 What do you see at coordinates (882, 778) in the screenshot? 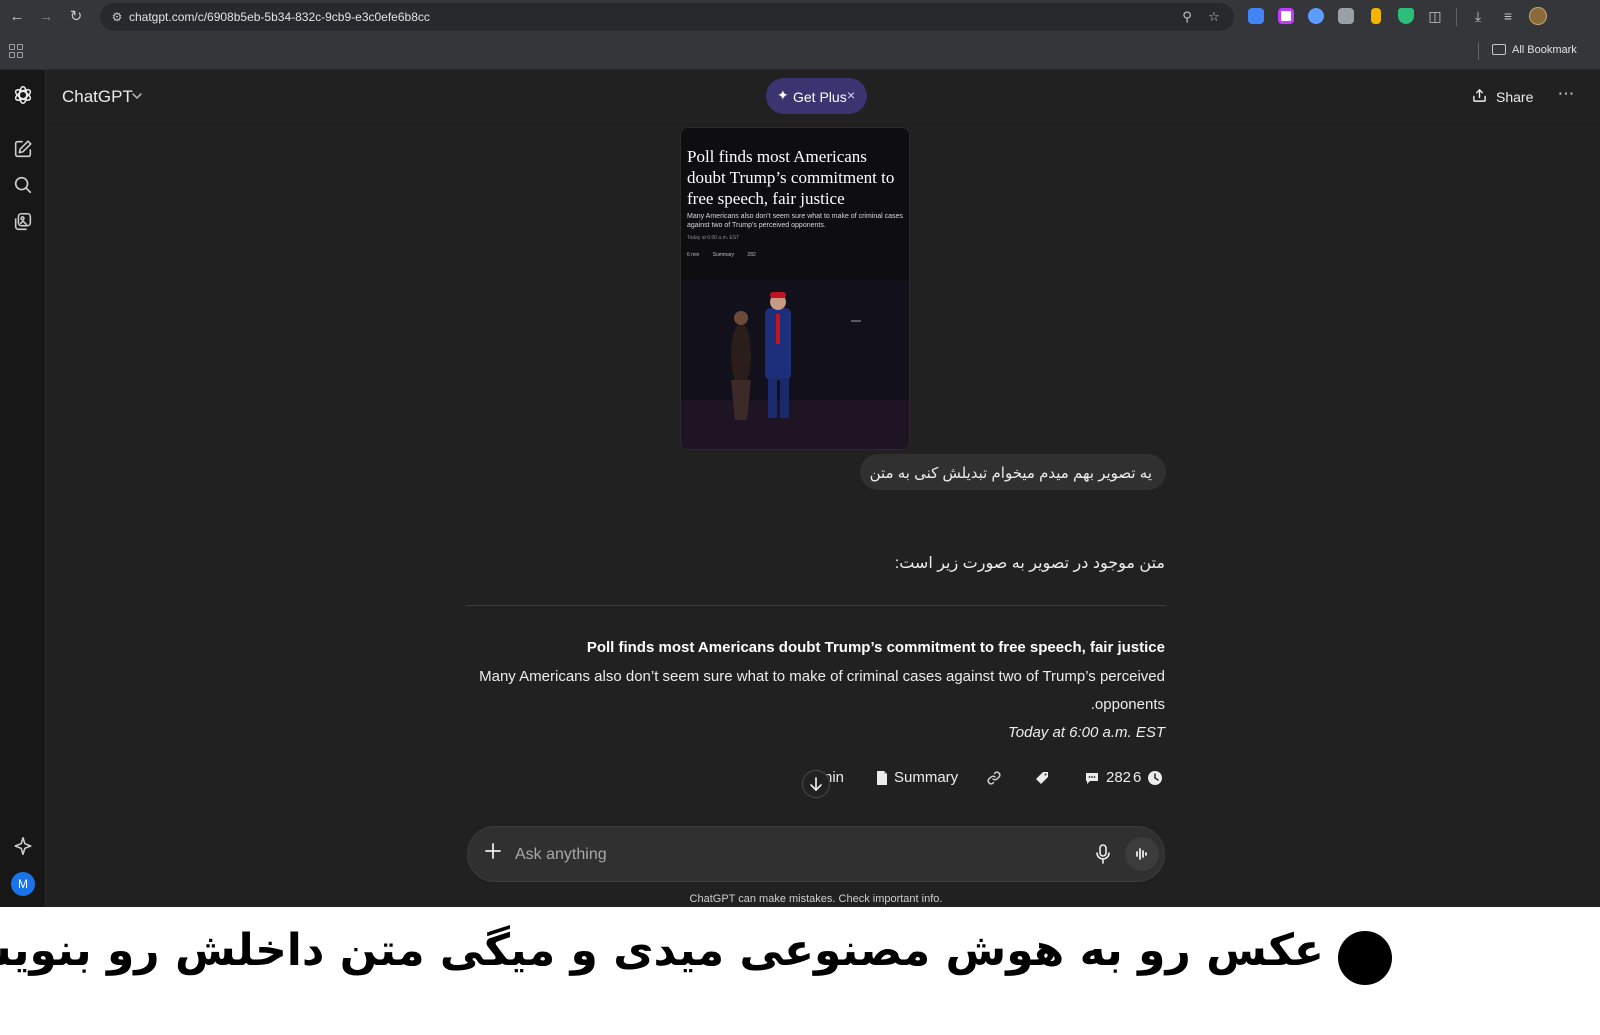
I see `document-icon` at bounding box center [882, 778].